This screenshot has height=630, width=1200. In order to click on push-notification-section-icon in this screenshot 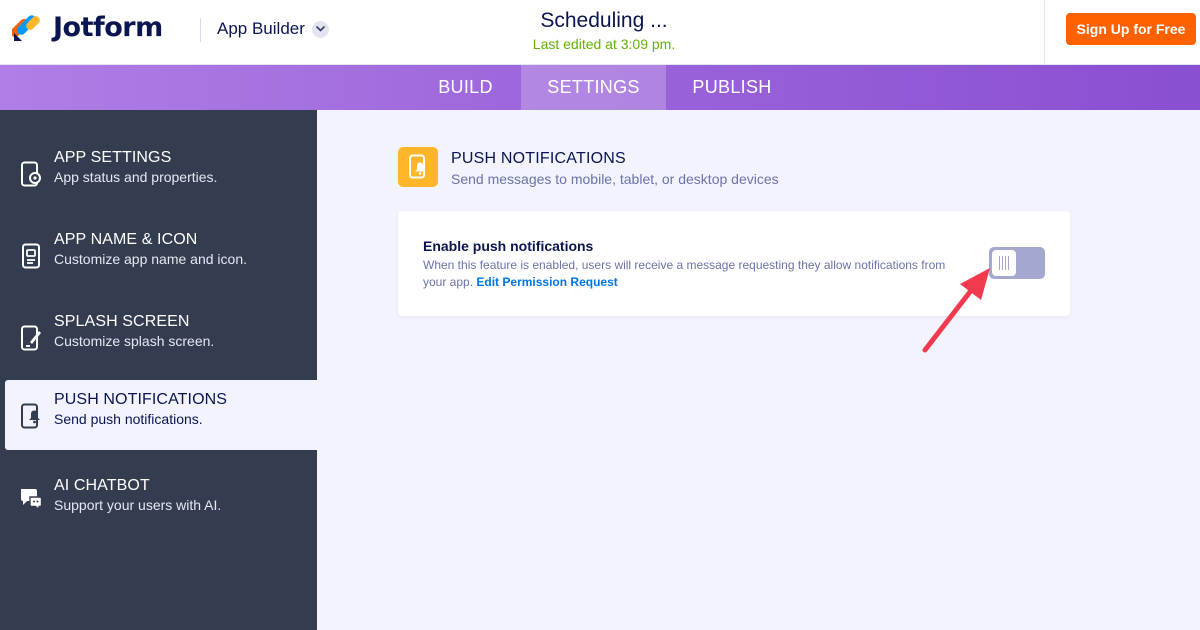, I will do `click(418, 167)`.